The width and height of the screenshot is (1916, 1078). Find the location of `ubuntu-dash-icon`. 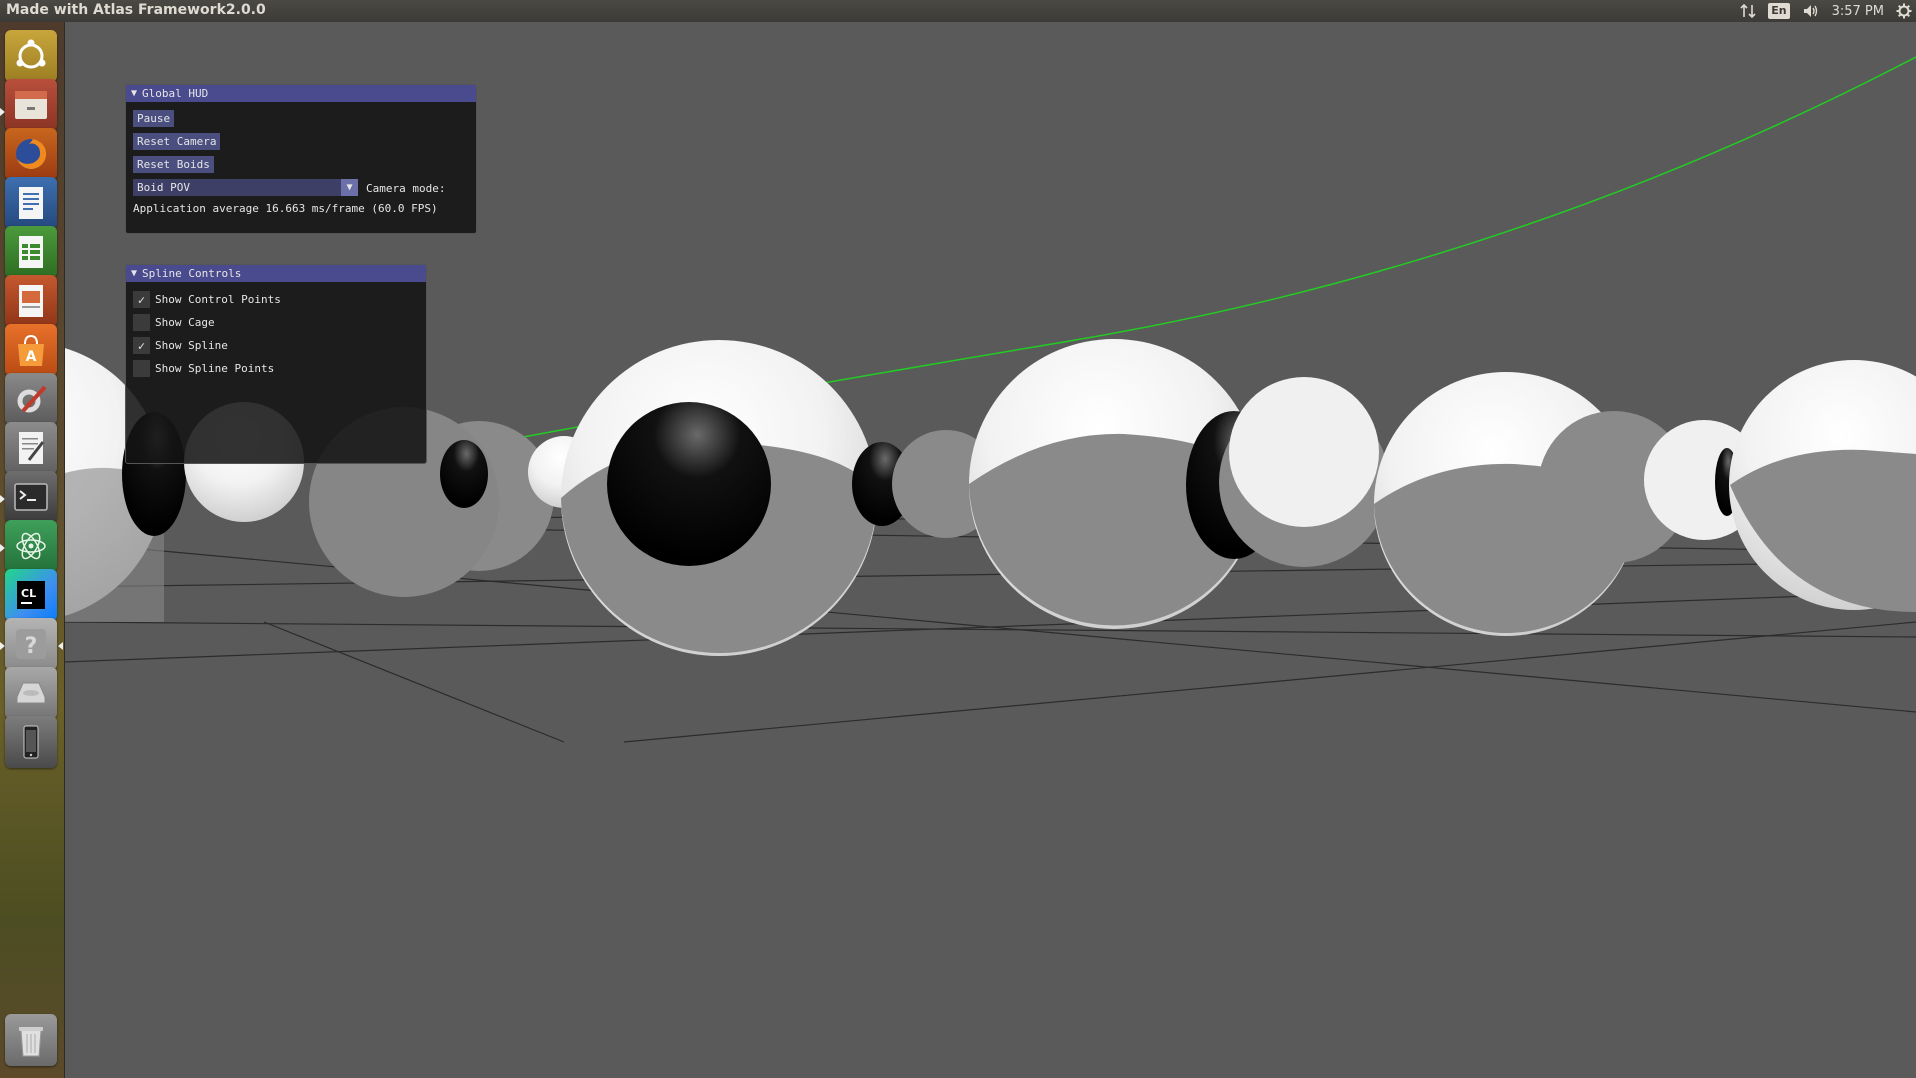

ubuntu-dash-icon is located at coordinates (31, 56).